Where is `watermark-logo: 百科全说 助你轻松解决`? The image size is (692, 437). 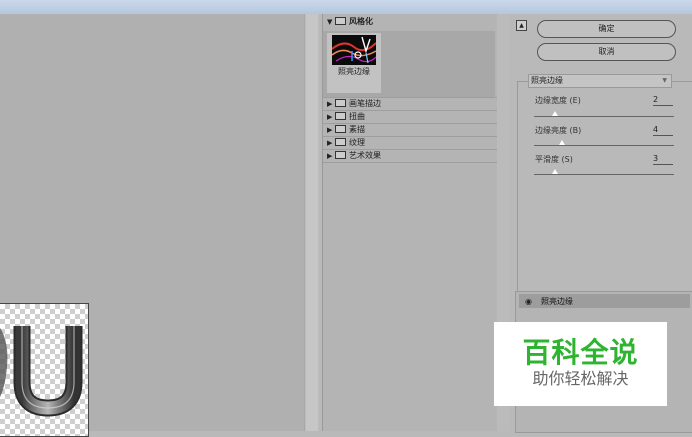
watermark-logo: 百科全说 助你轻松解决 is located at coordinates (580, 364).